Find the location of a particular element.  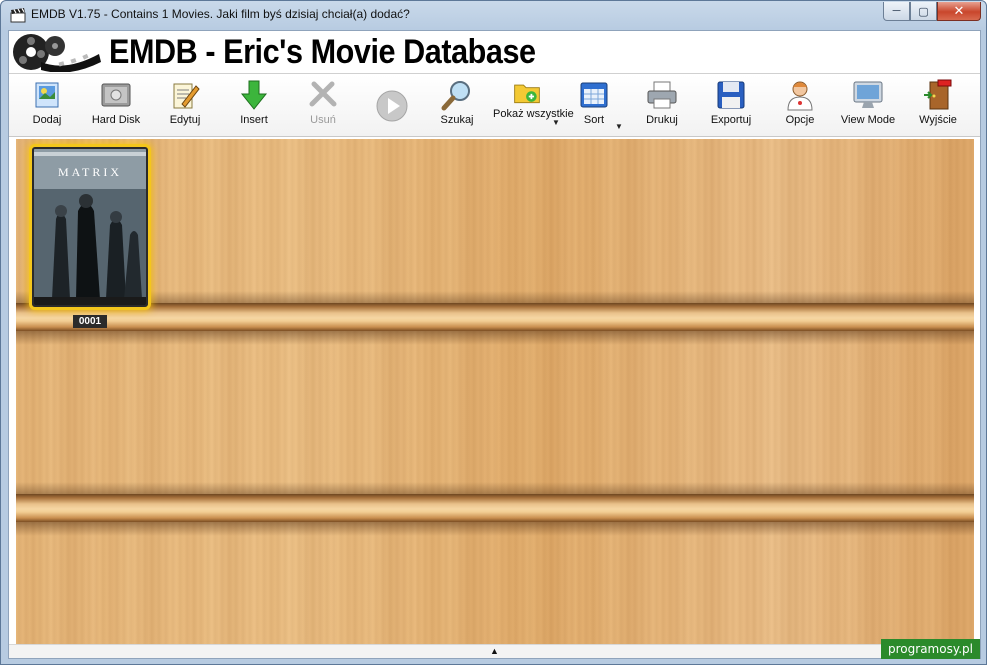

sort-icon is located at coordinates (594, 95).